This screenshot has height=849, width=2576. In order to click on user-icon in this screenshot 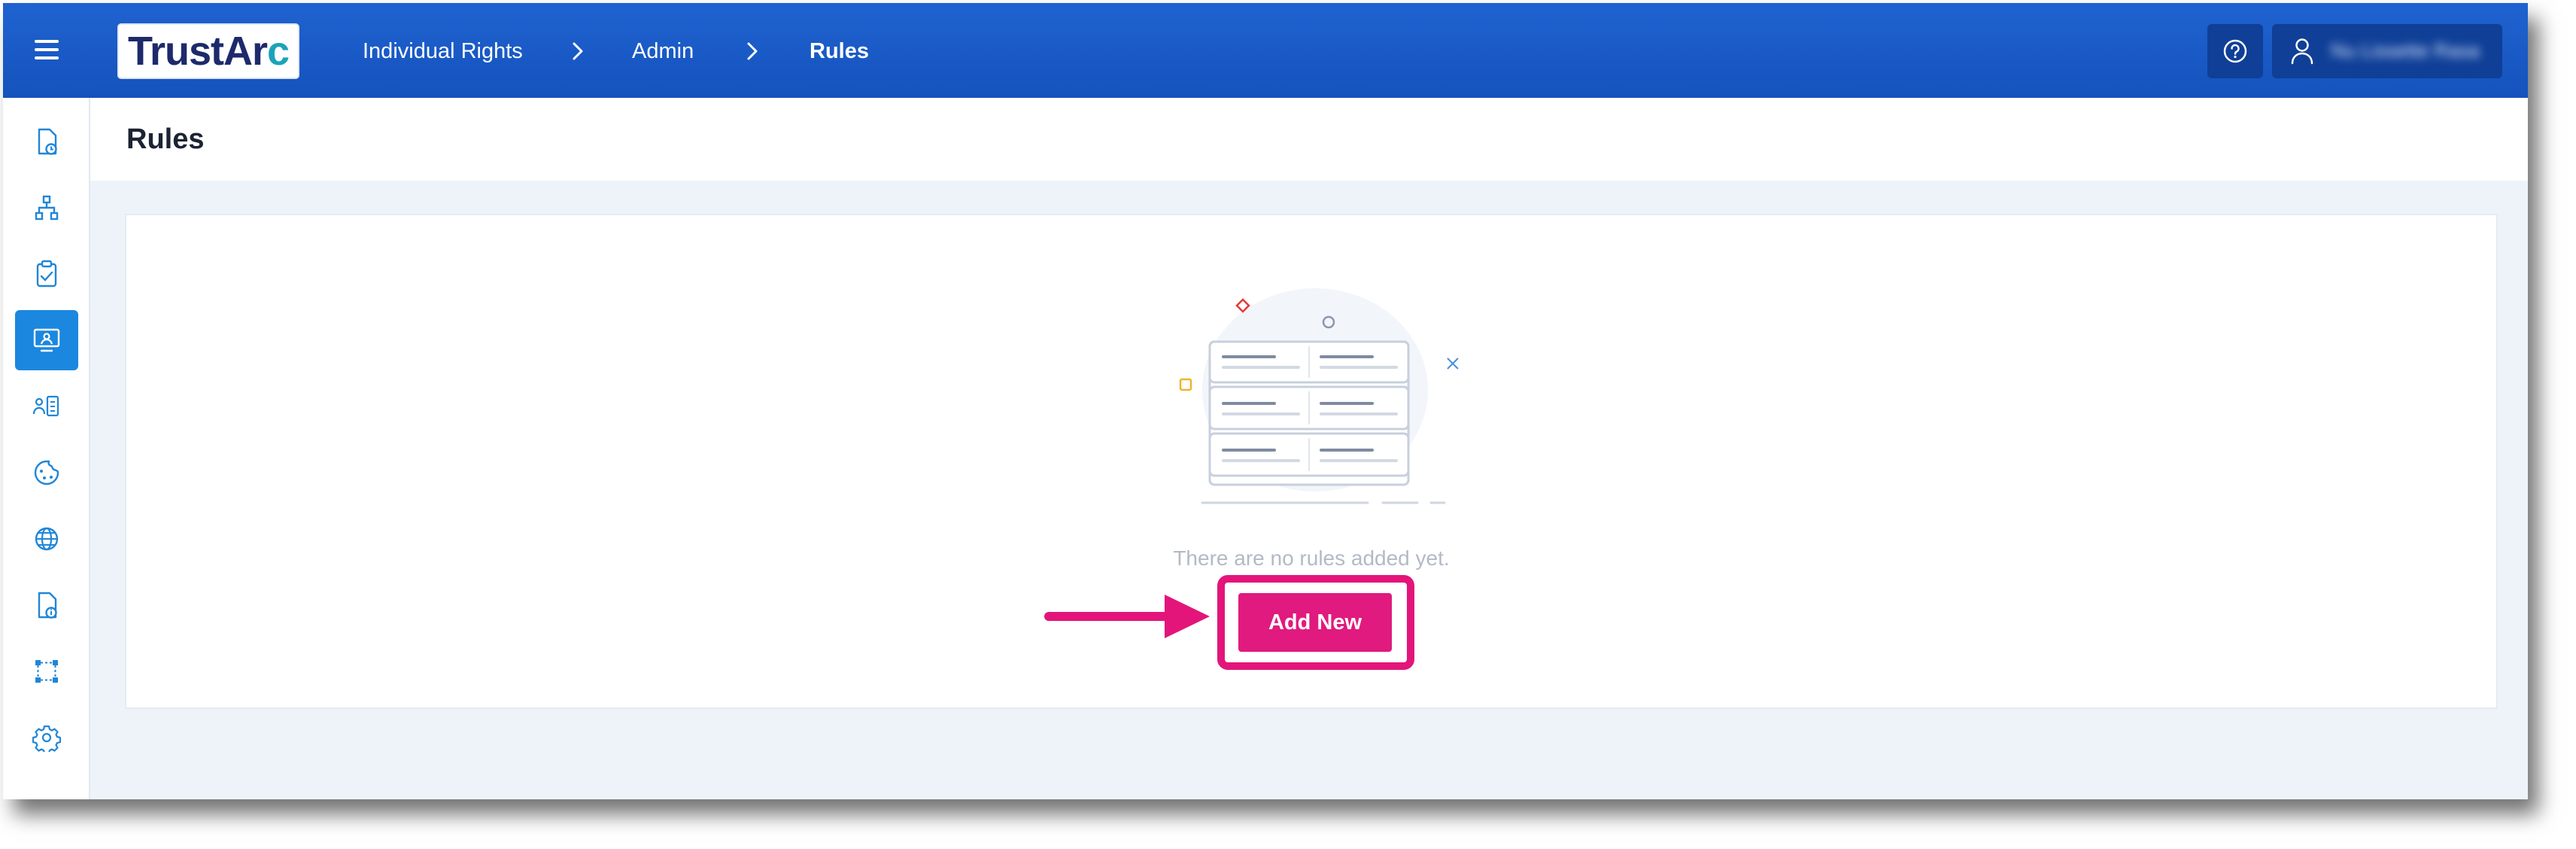, I will do `click(2302, 51)`.